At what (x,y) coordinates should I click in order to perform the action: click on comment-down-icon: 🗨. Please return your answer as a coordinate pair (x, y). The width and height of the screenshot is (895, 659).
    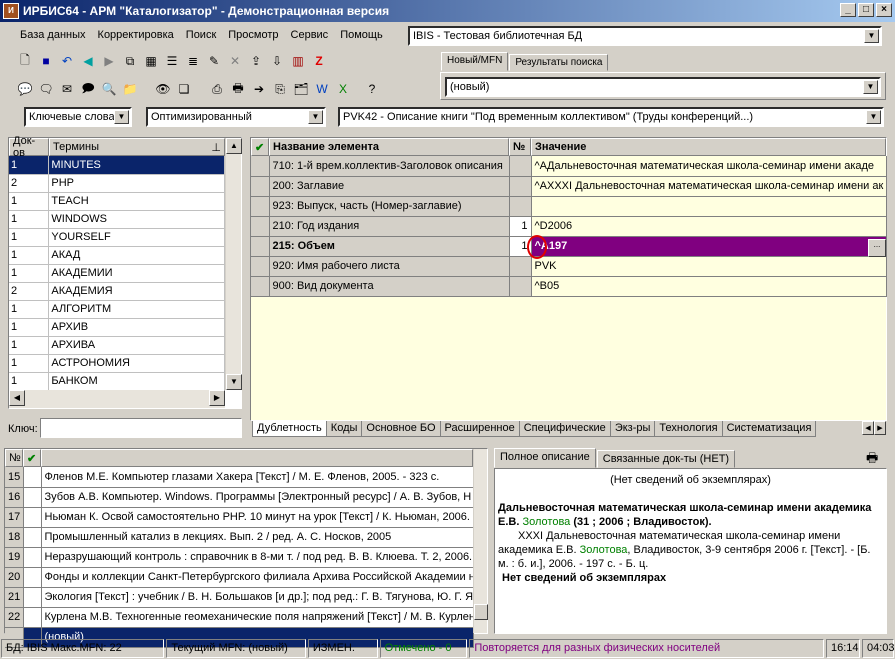
    Looking at the image, I should click on (46, 89).